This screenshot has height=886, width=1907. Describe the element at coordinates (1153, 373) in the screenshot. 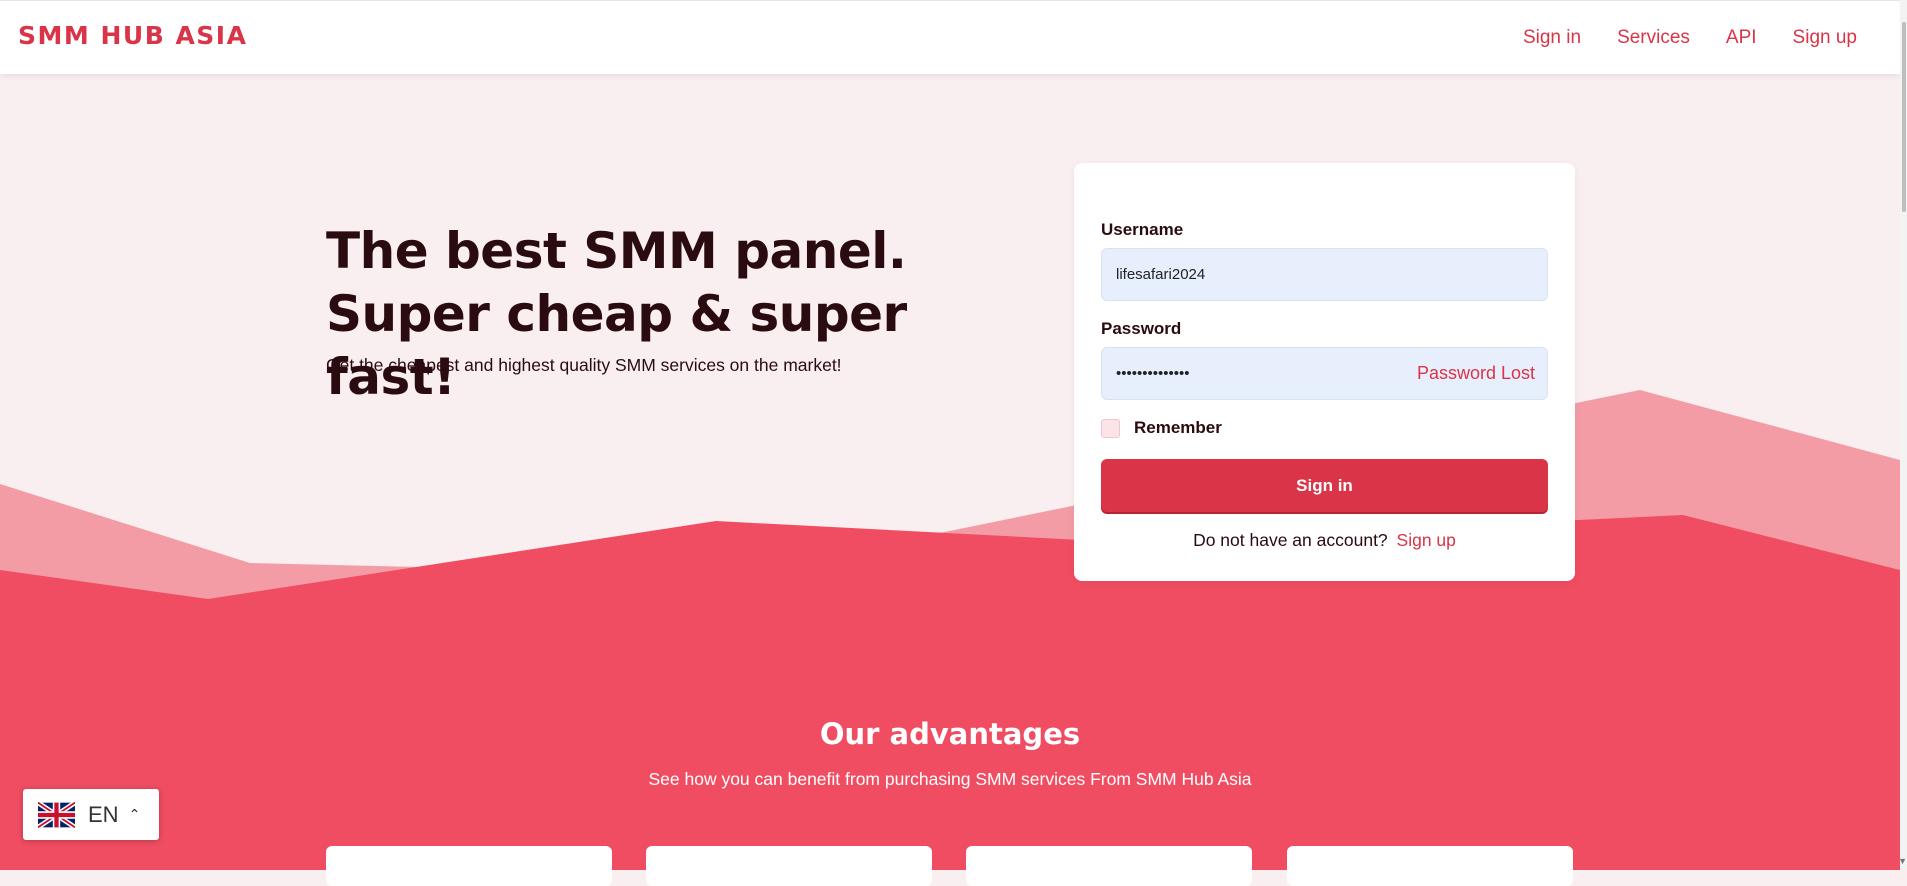

I see `password-value: ••••••••••••••` at that location.